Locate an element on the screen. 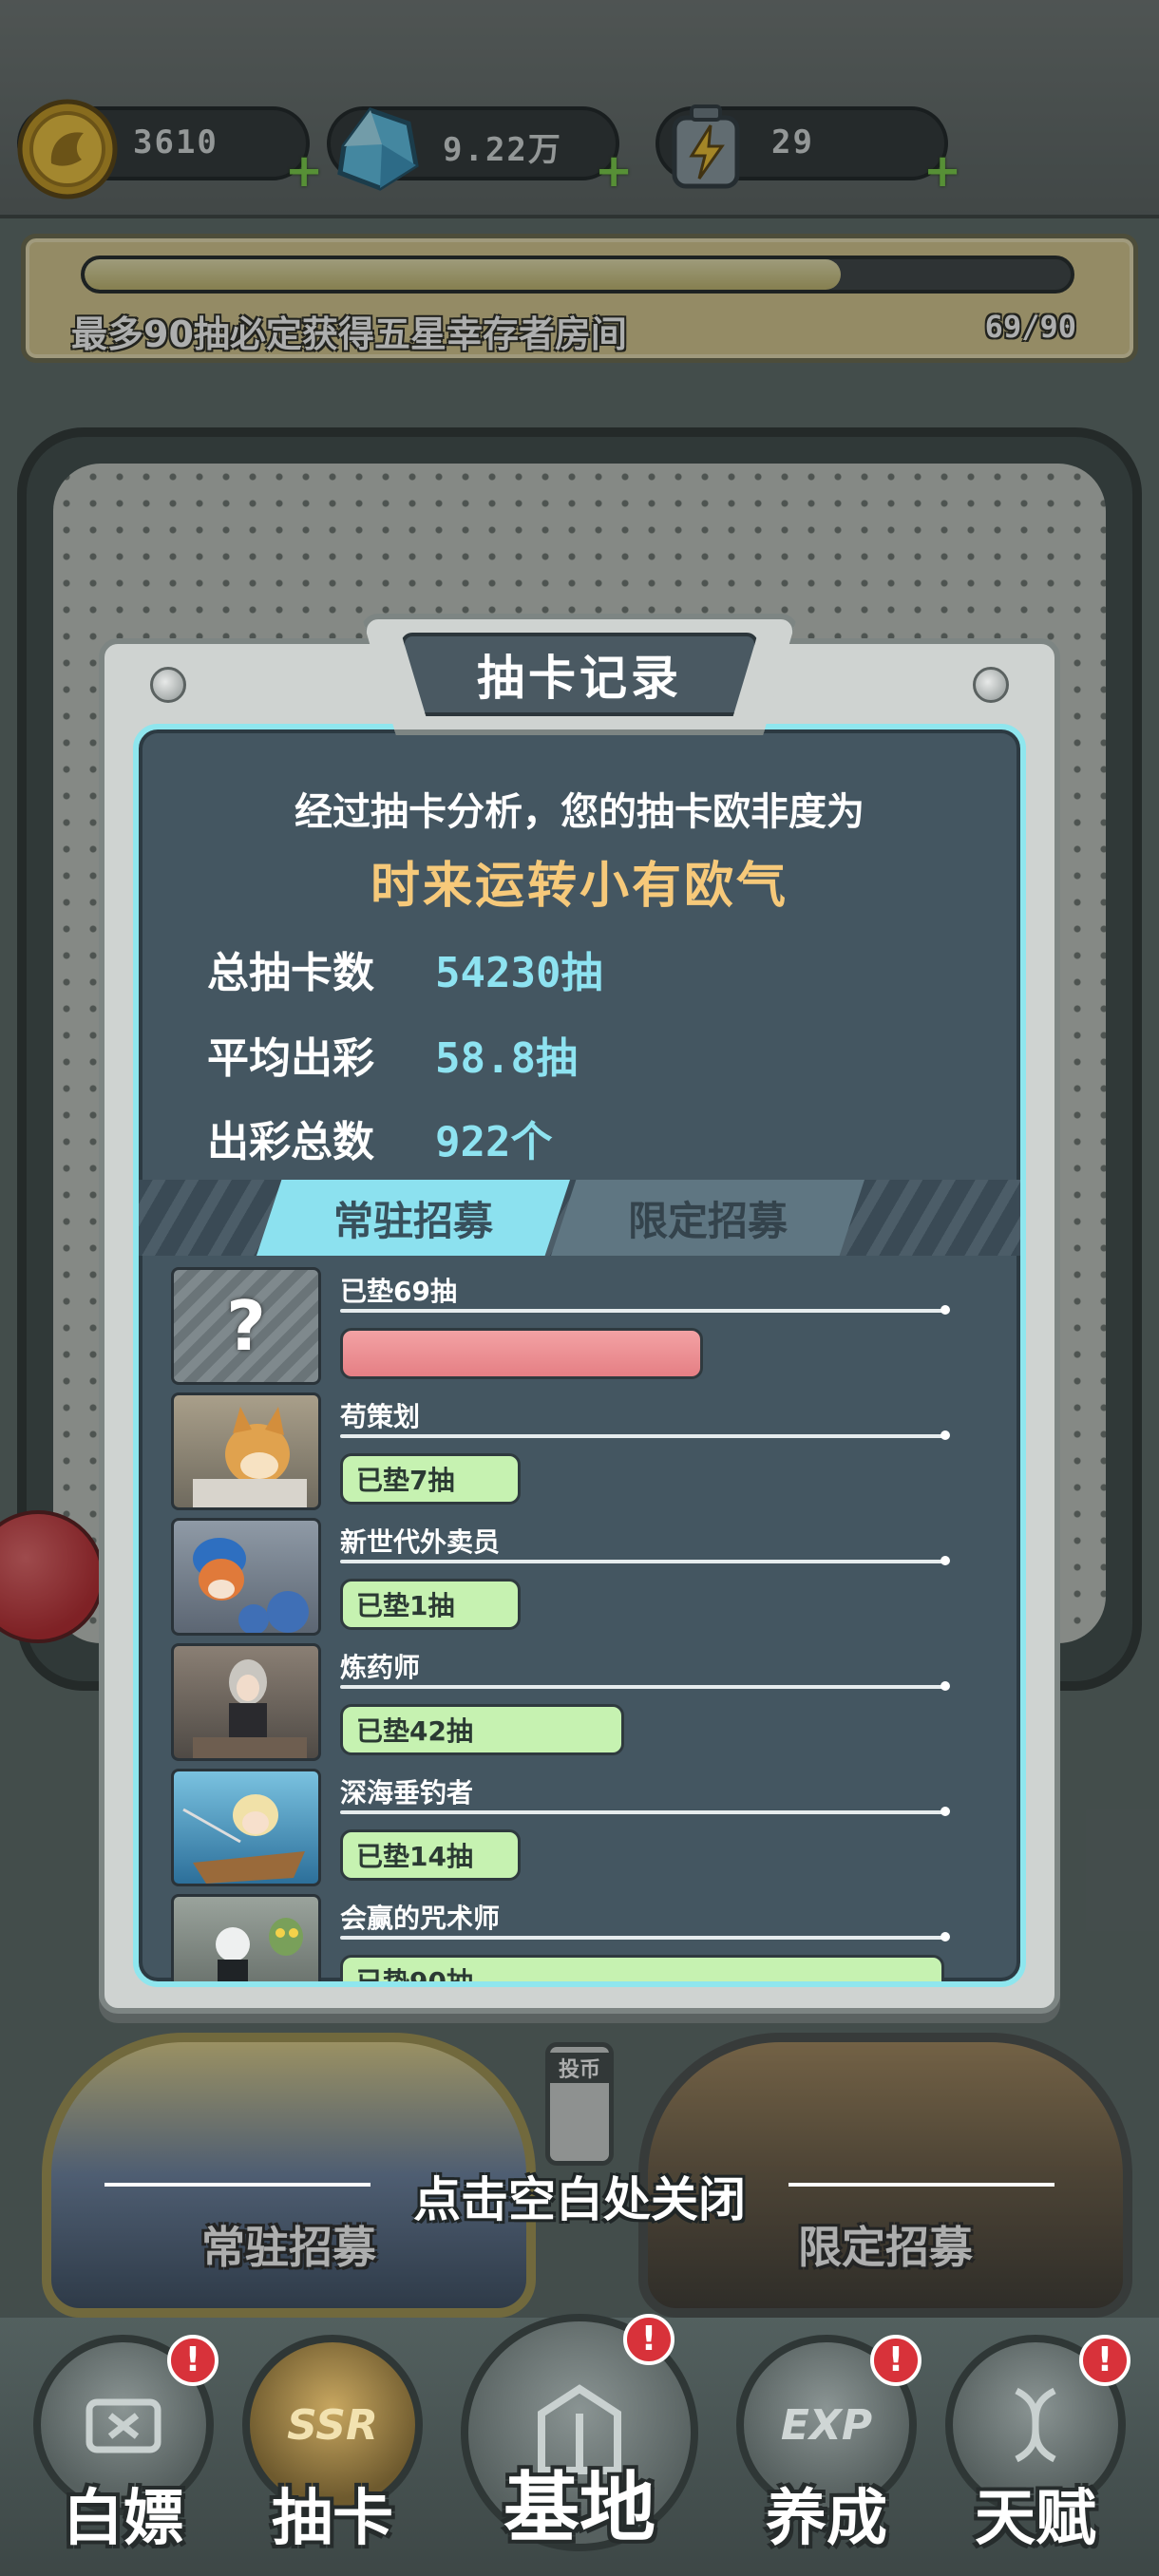  nav-gacha: SSR 抽卡 is located at coordinates (333, 2449).